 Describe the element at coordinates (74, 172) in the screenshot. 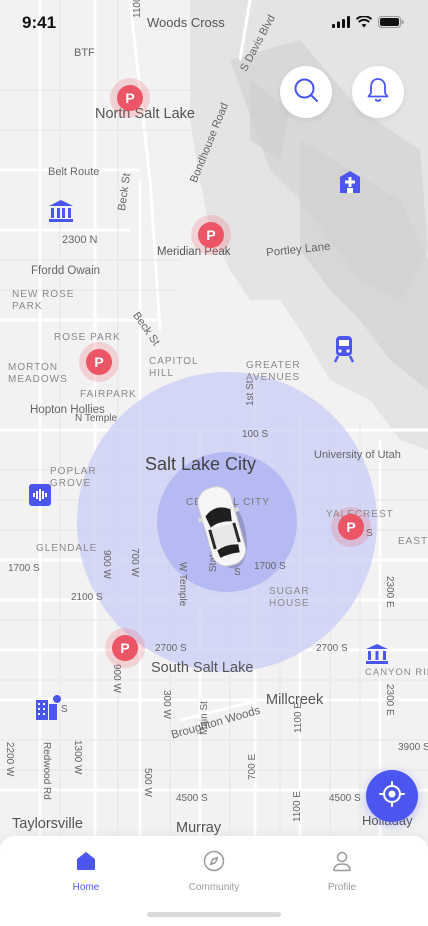

I see `label-belt-route: Belt Route` at that location.